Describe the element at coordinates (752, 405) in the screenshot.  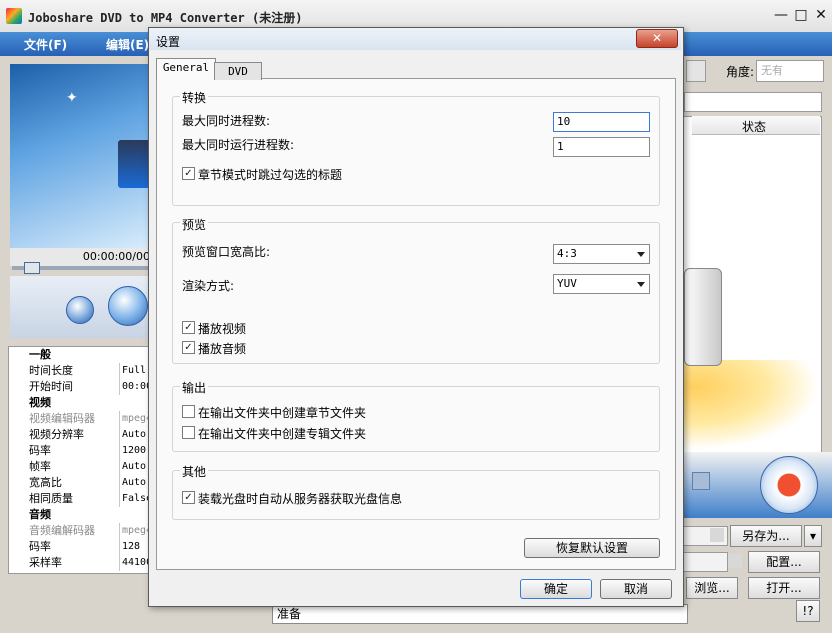
I see `glow-decoration` at that location.